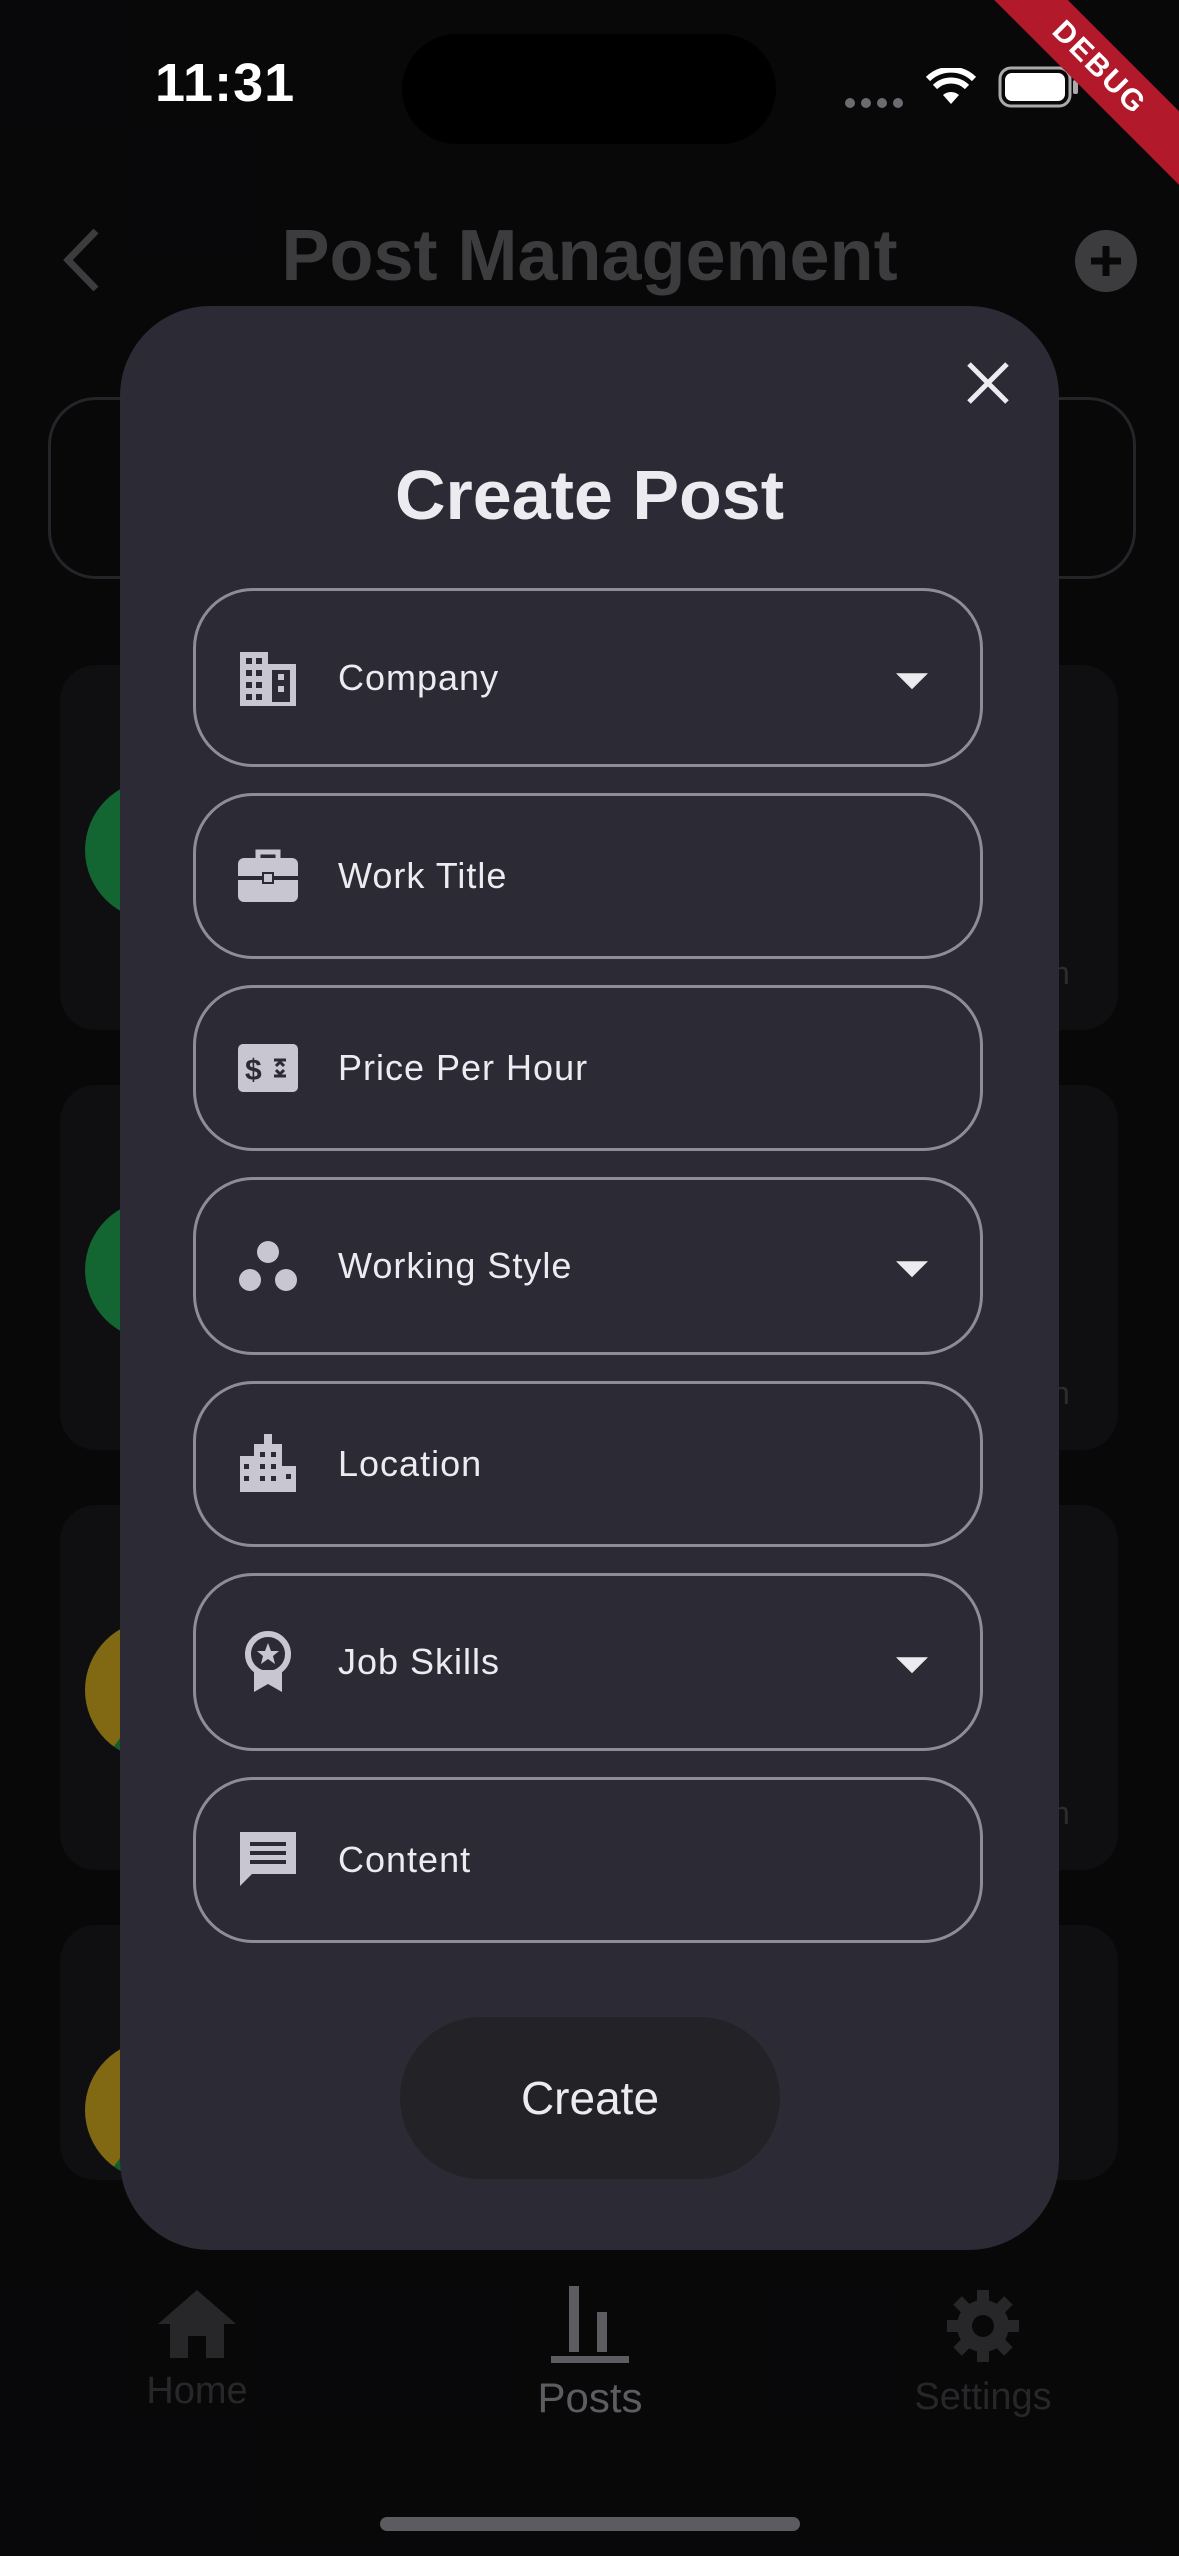 The image size is (1179, 2556). What do you see at coordinates (268, 875) in the screenshot?
I see `briefcase-icon` at bounding box center [268, 875].